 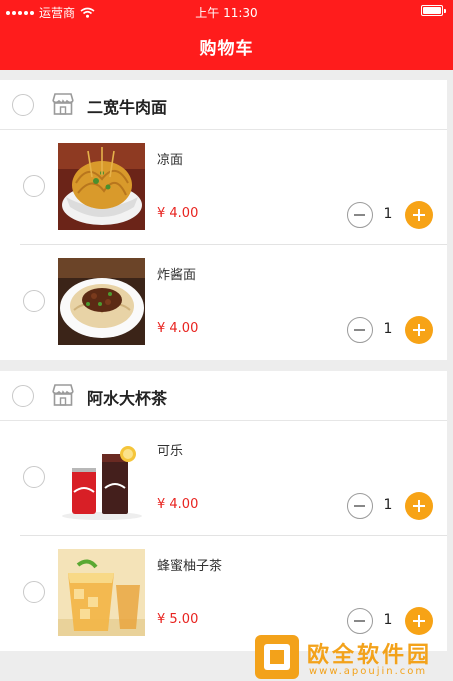 I want to click on status-bar: 运营商 上午 11:30, so click(x=226, y=11).